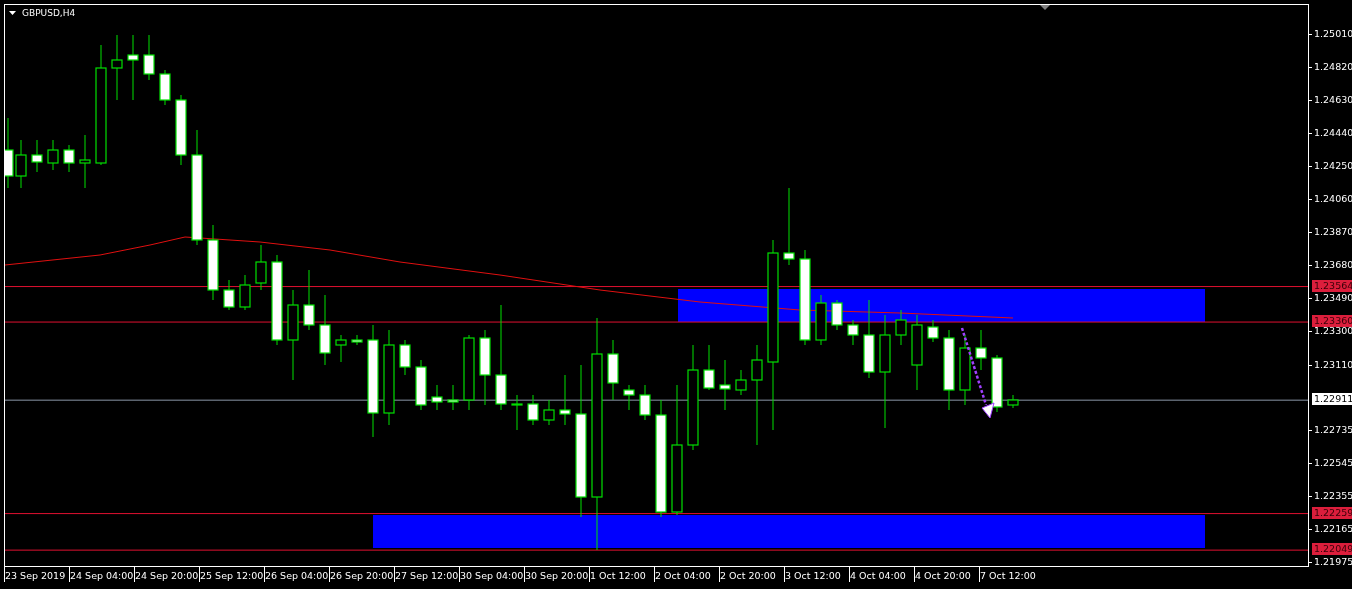 The width and height of the screenshot is (1352, 589). What do you see at coordinates (813, 575) in the screenshot?
I see `time-axis-label: 3 Oct 12:00` at bounding box center [813, 575].